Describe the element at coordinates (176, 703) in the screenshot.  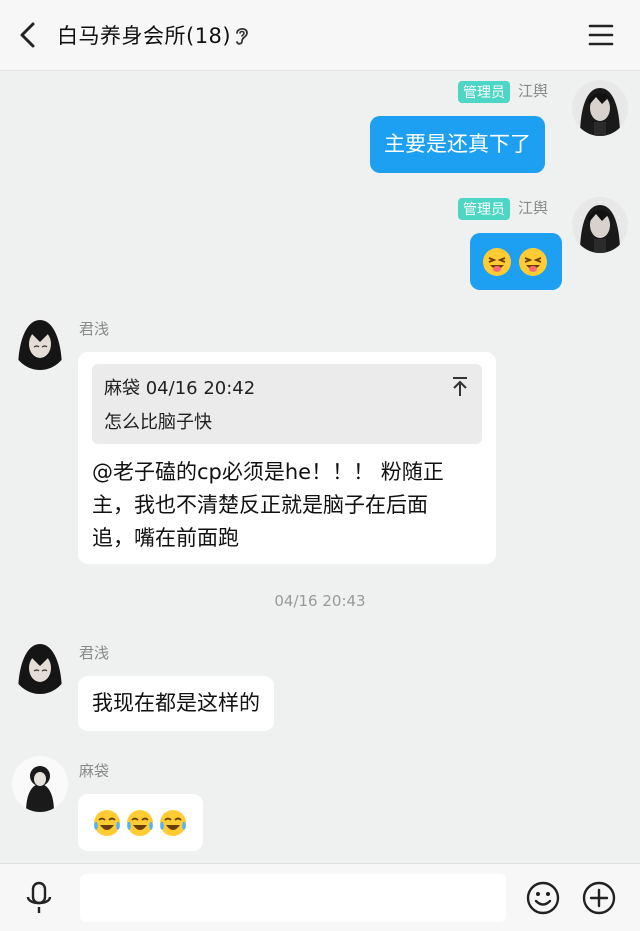
I see `message-bubble: 我现在都是这样的` at that location.